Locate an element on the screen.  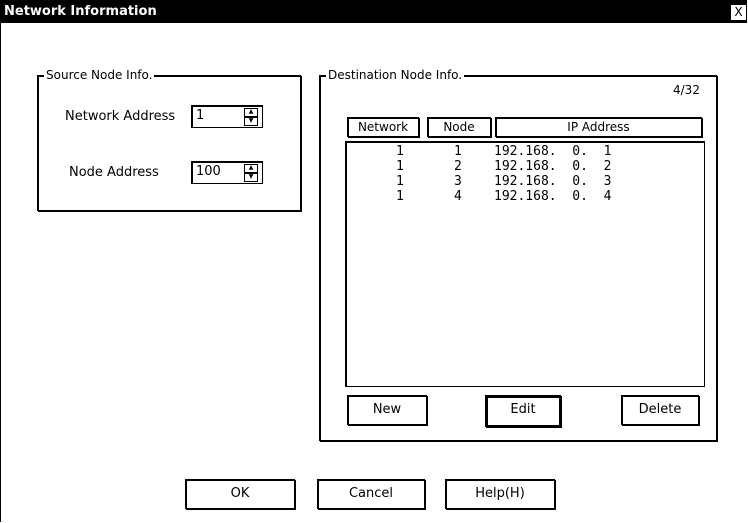
list-item: 1 1 192.168. 0. 1 is located at coordinates (525, 151).